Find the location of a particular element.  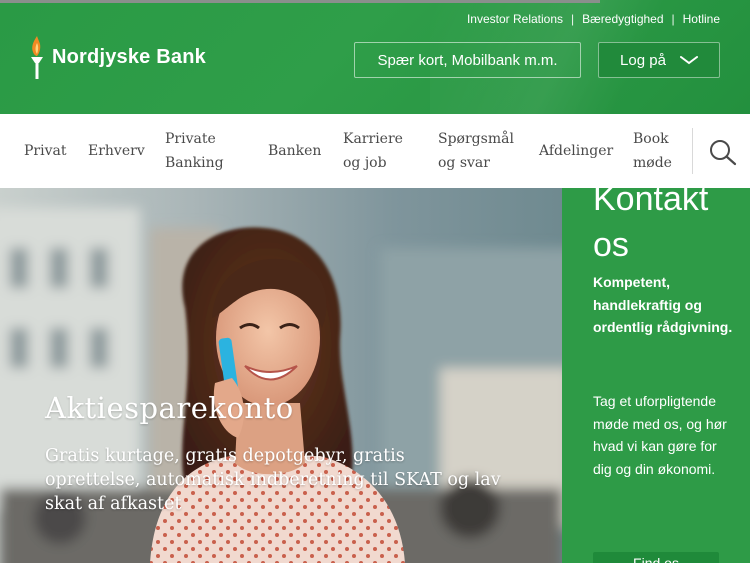

nav-item-label: Private Banking is located at coordinates (194, 151).